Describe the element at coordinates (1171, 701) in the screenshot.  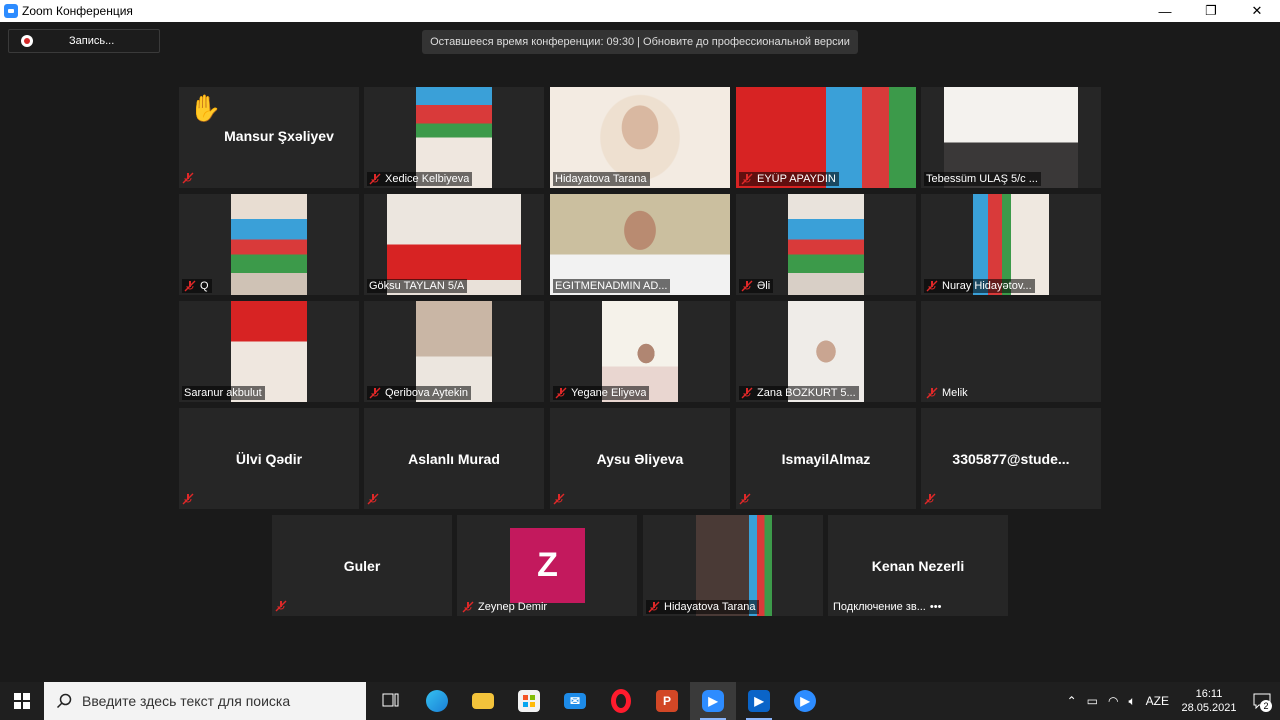
I see `system-tray: ⌃ ▭ ◠ 🔈︎ AZE 16:11 28.05.2021 2` at that location.